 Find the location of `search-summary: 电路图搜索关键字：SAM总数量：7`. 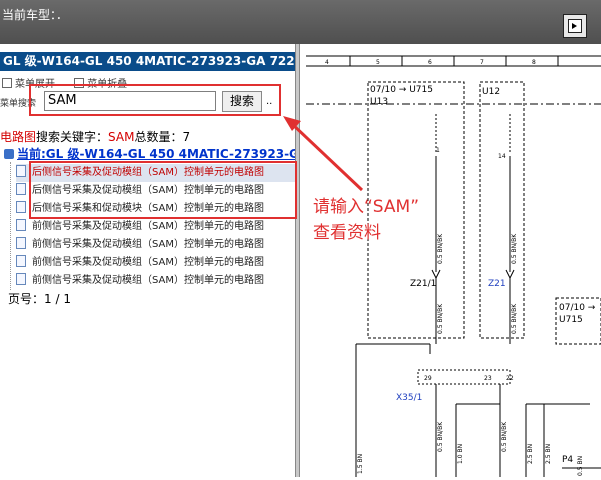

search-summary: 电路图搜索关键字：SAM总数量：7 is located at coordinates (95, 136).